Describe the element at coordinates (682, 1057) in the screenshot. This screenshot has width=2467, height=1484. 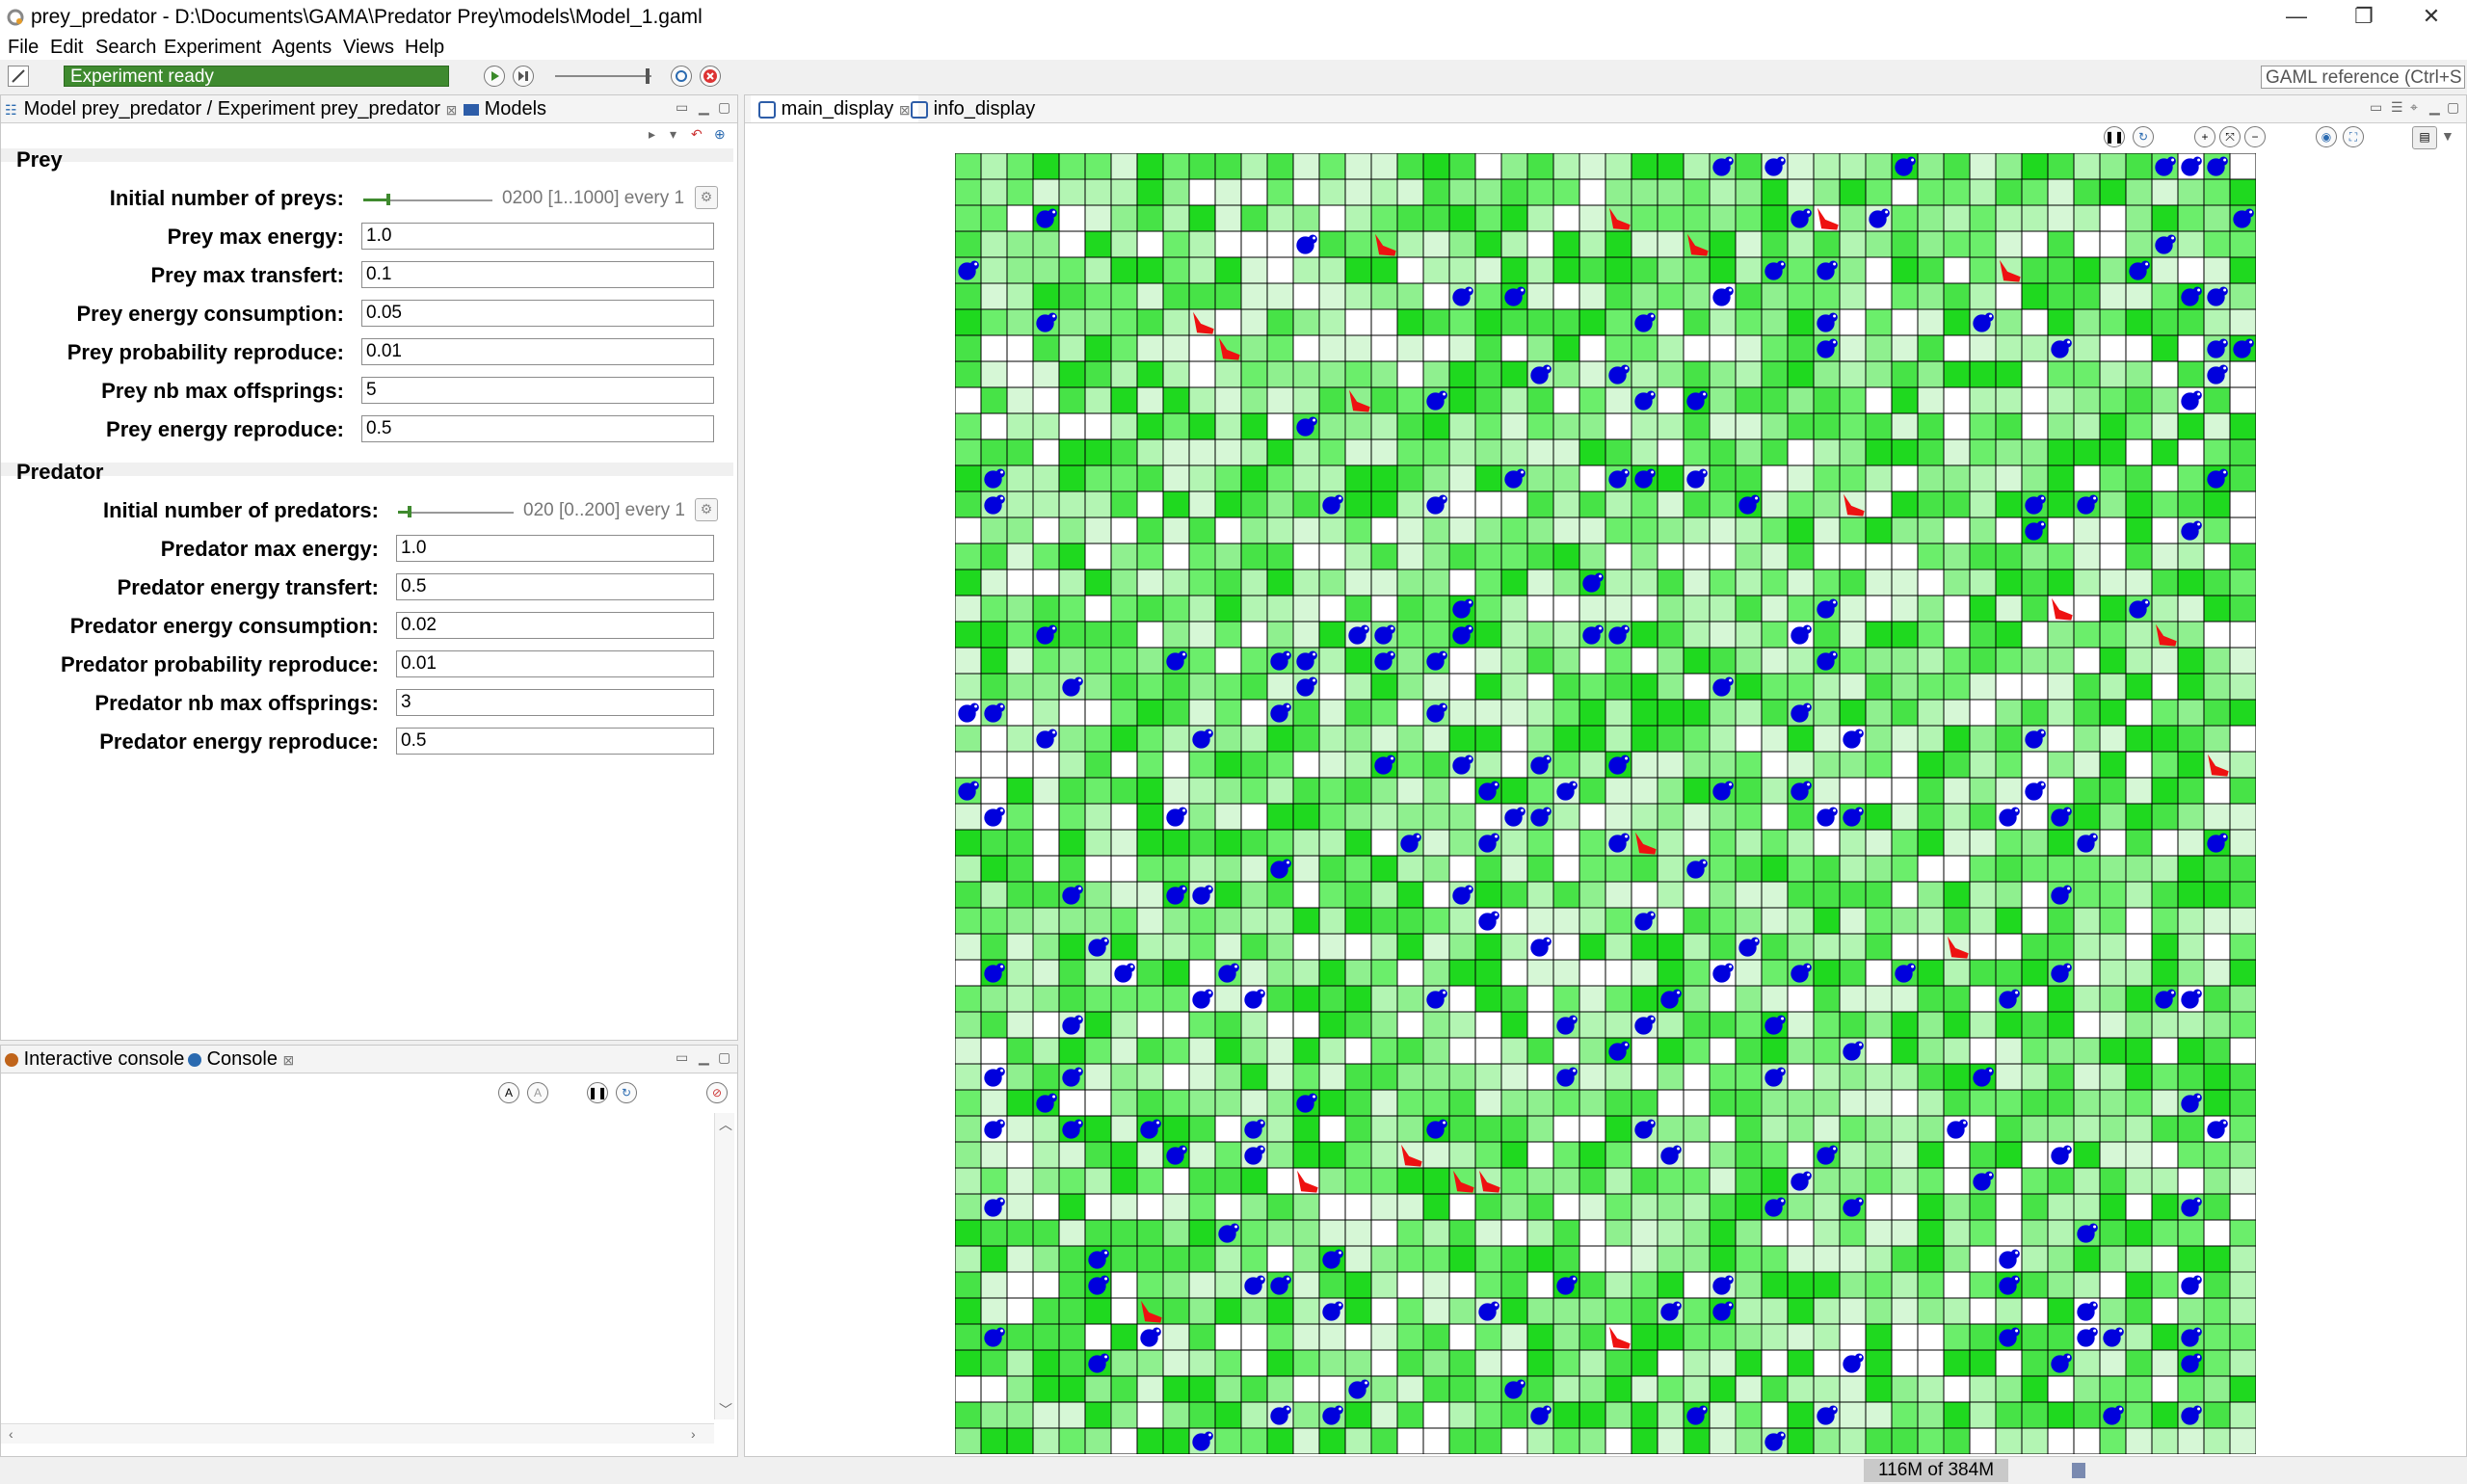
I see `console-minimize-view-icon: ▭` at that location.